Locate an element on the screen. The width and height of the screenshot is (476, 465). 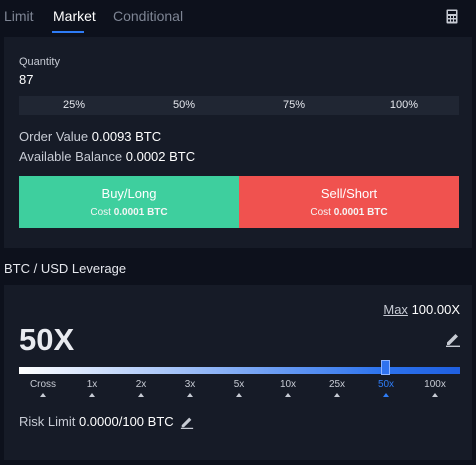
order-value: 0.0093 BTC is located at coordinates (126, 136).